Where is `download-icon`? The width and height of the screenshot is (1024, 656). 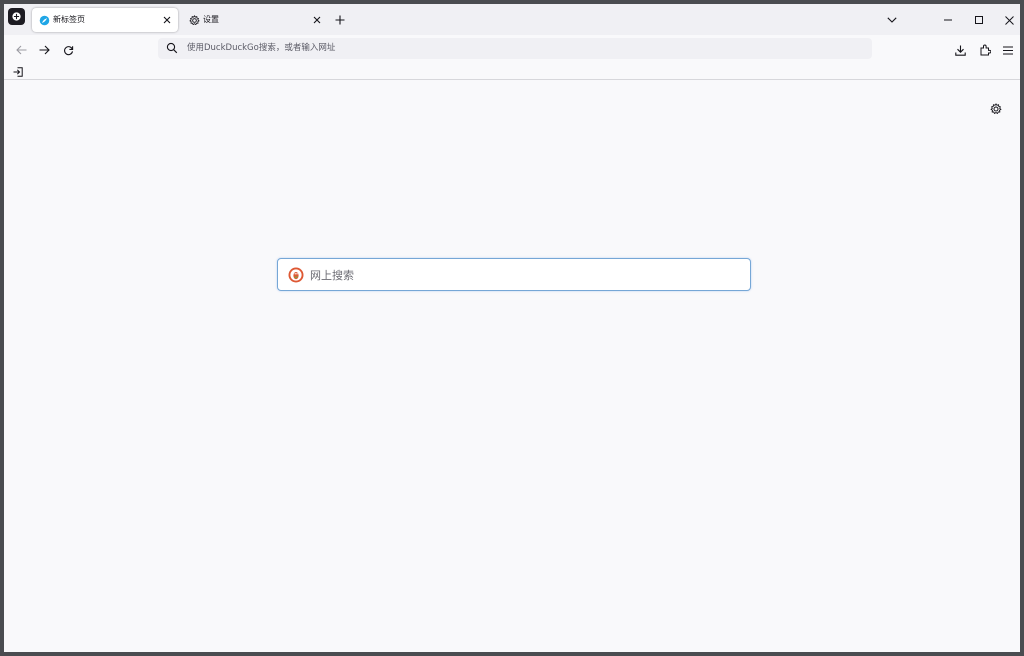
download-icon is located at coordinates (960, 50).